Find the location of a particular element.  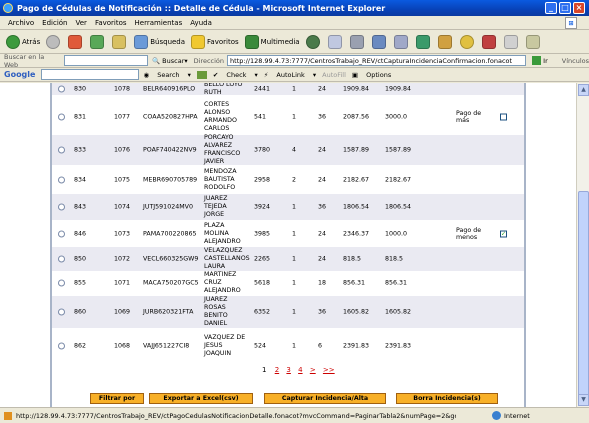

cell-e: 1605.82 is located at coordinates (356, 312).